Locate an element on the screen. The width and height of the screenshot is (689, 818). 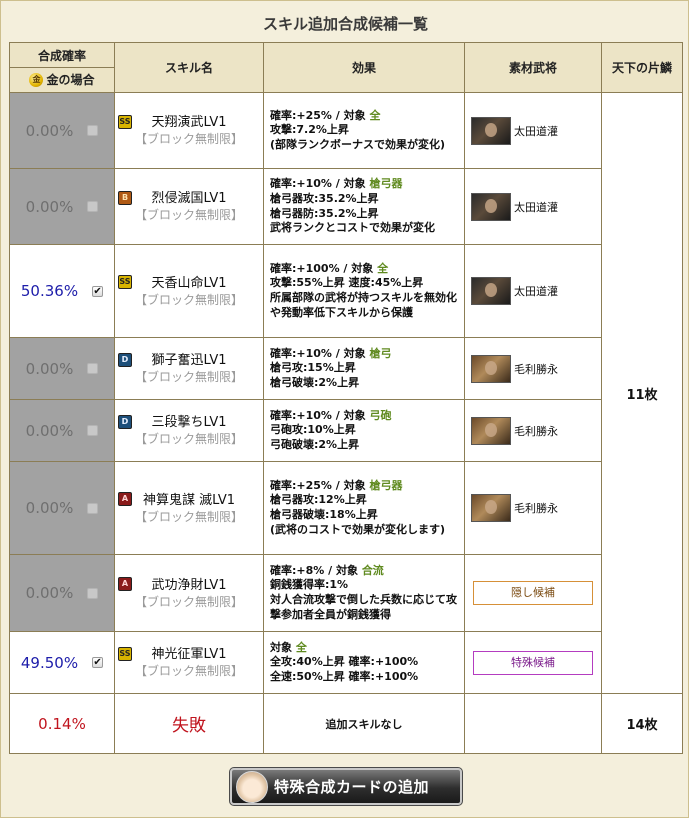
skill-cell: B 烈侵滅国LV1 【ブロック無制限】 is located at coordinates (189, 206).